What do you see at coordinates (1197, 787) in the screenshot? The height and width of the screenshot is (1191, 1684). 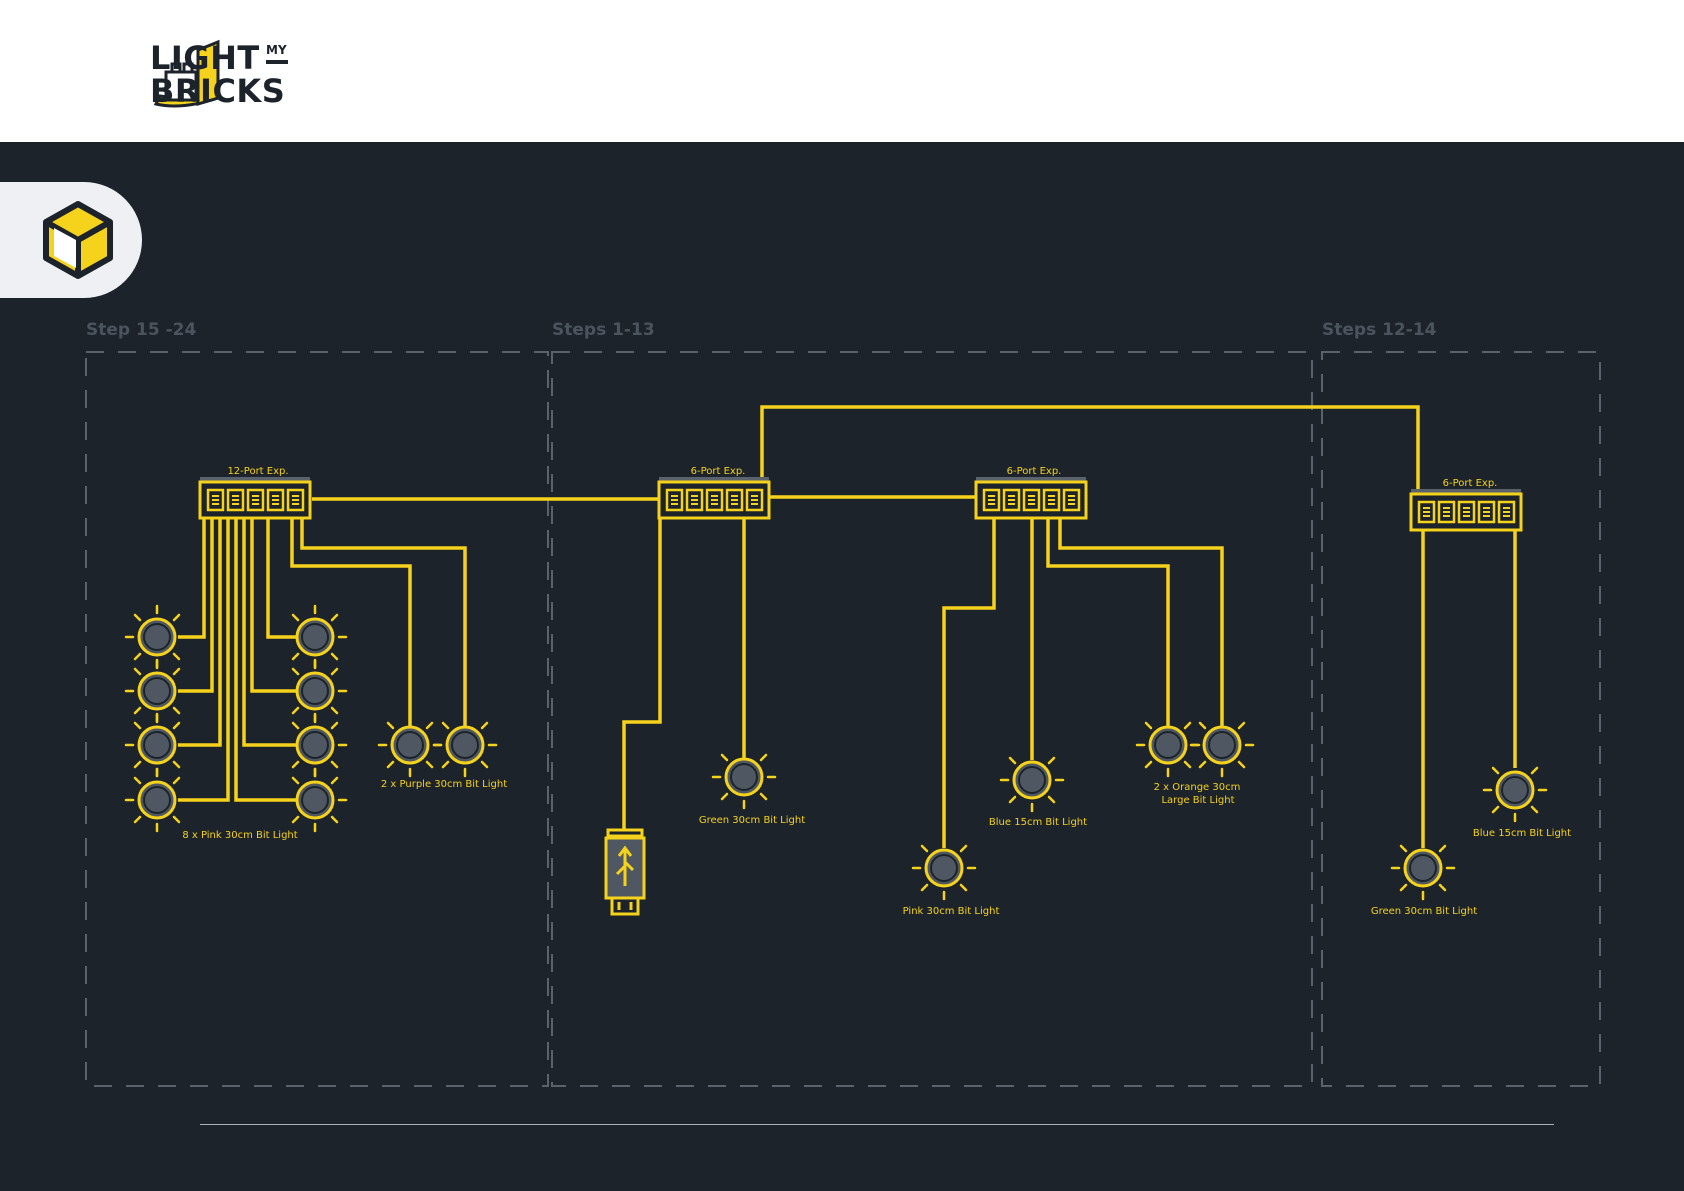 I see `label-orange-line1: 2 x Orange 30cm` at bounding box center [1197, 787].